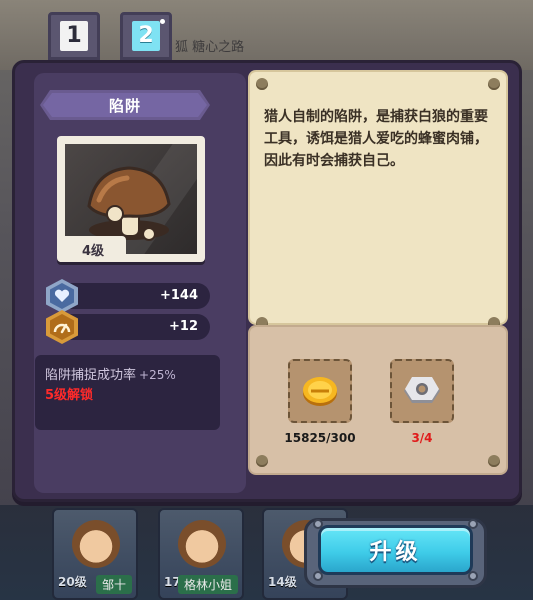  What do you see at coordinates (128, 327) in the screenshot?
I see `stat-row-speed: +12` at bounding box center [128, 327].